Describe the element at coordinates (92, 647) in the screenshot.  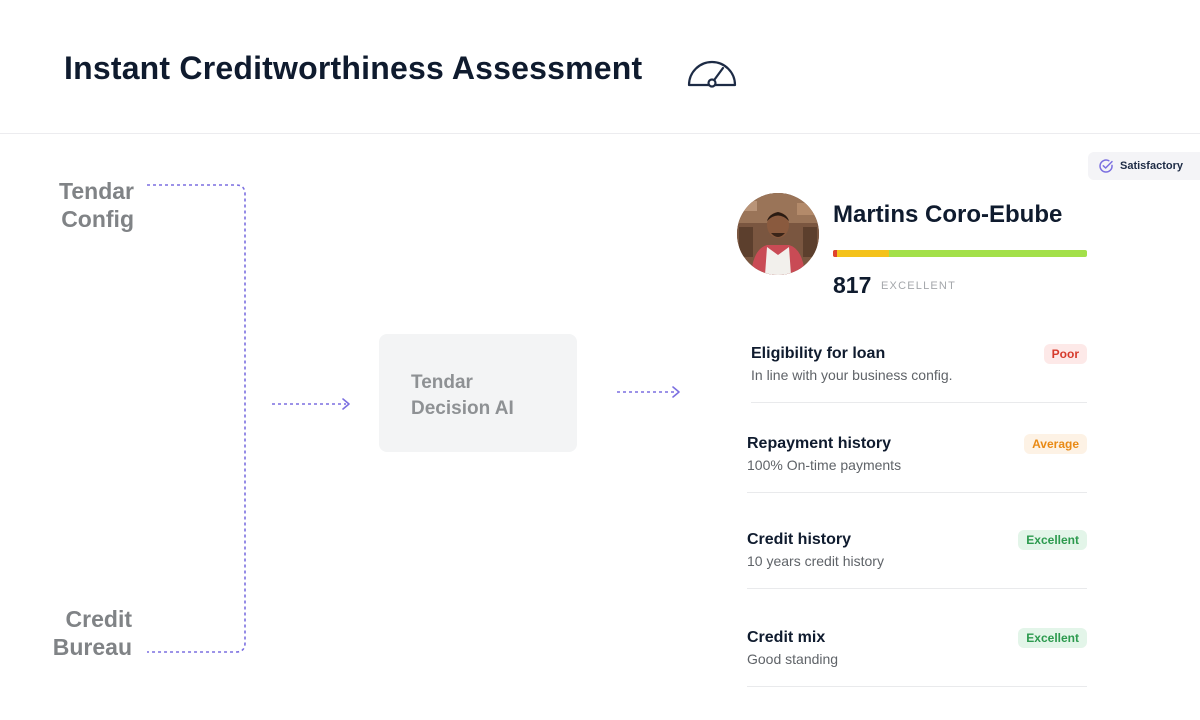
I see `source-label-line: Bureau` at that location.